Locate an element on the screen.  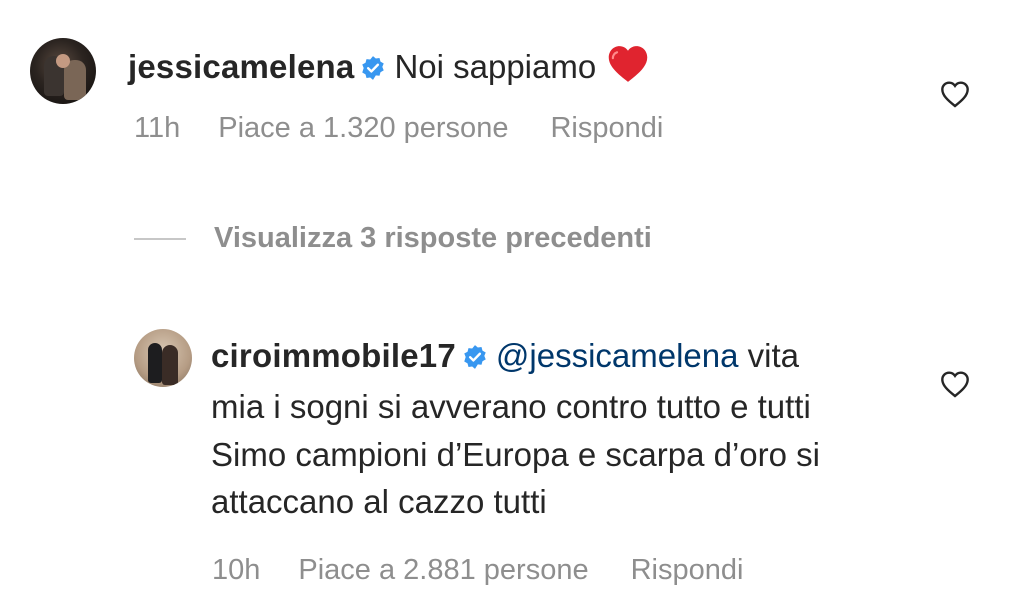
comment-2-text-1: vita is located at coordinates (773, 355).